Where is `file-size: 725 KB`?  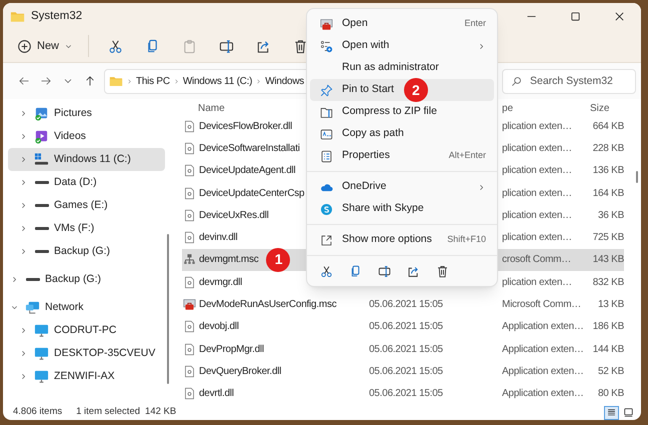
file-size: 725 KB is located at coordinates (608, 238).